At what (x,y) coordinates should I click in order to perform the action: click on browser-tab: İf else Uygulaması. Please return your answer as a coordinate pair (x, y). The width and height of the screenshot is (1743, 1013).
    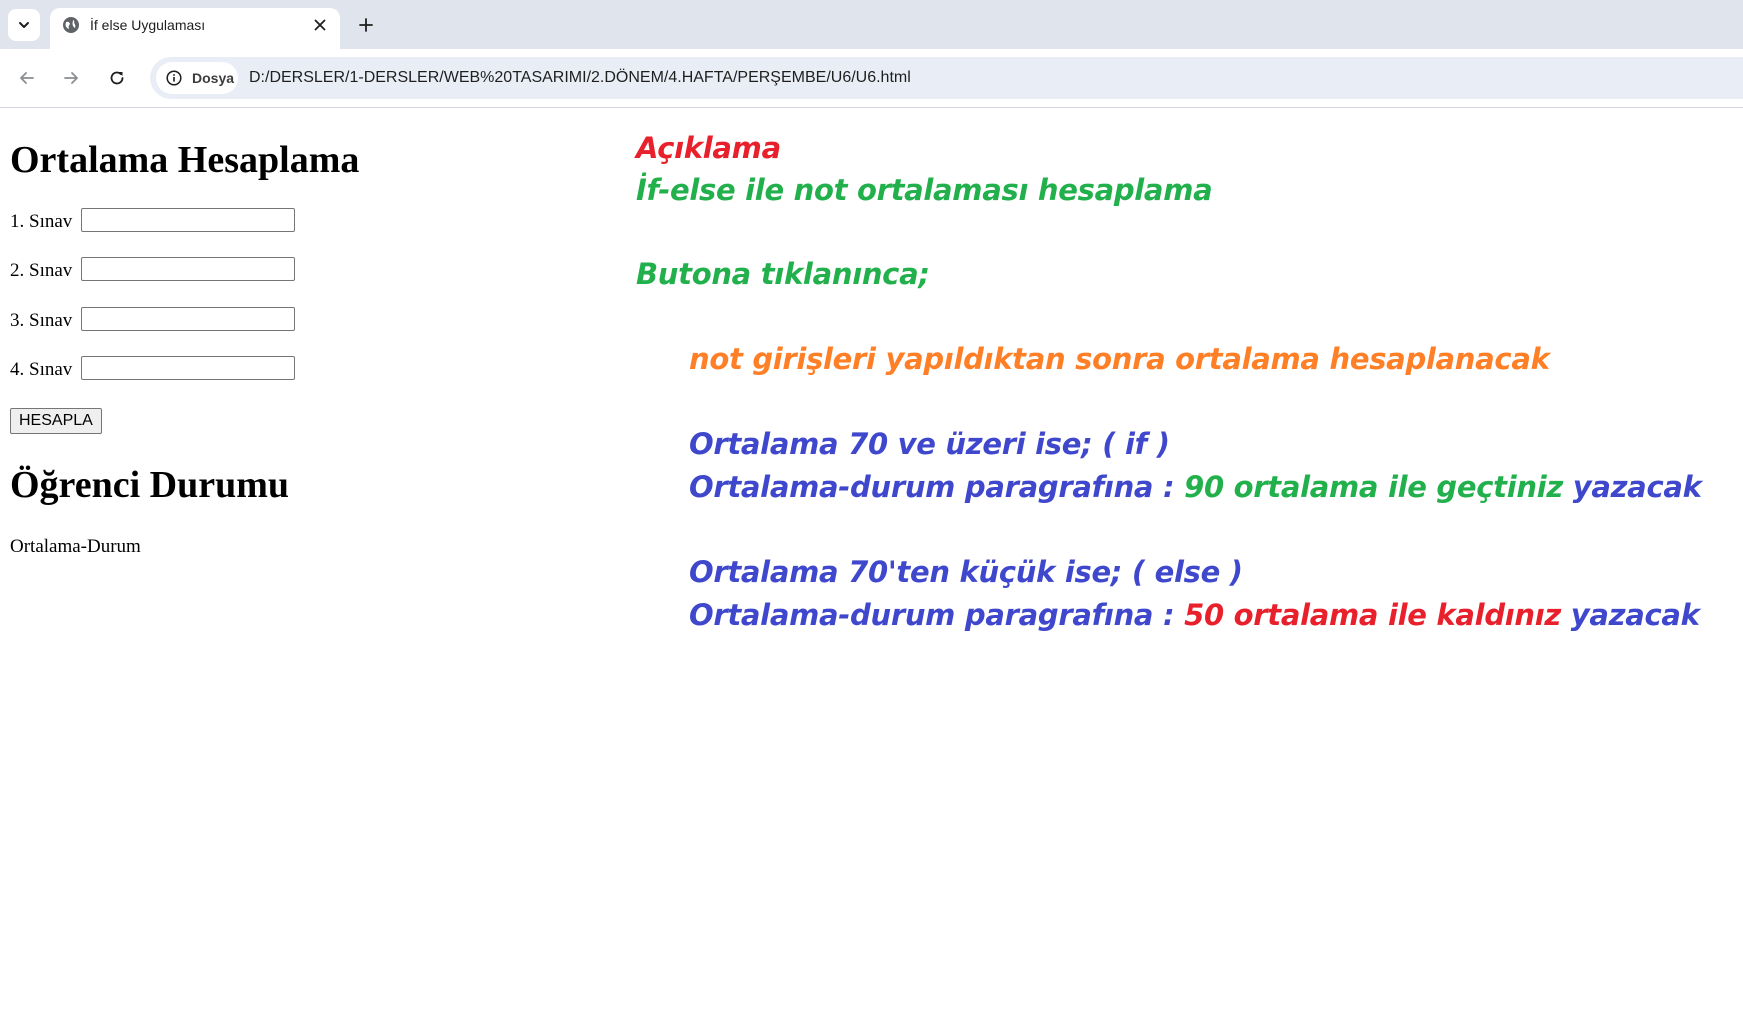
    Looking at the image, I should click on (195, 28).